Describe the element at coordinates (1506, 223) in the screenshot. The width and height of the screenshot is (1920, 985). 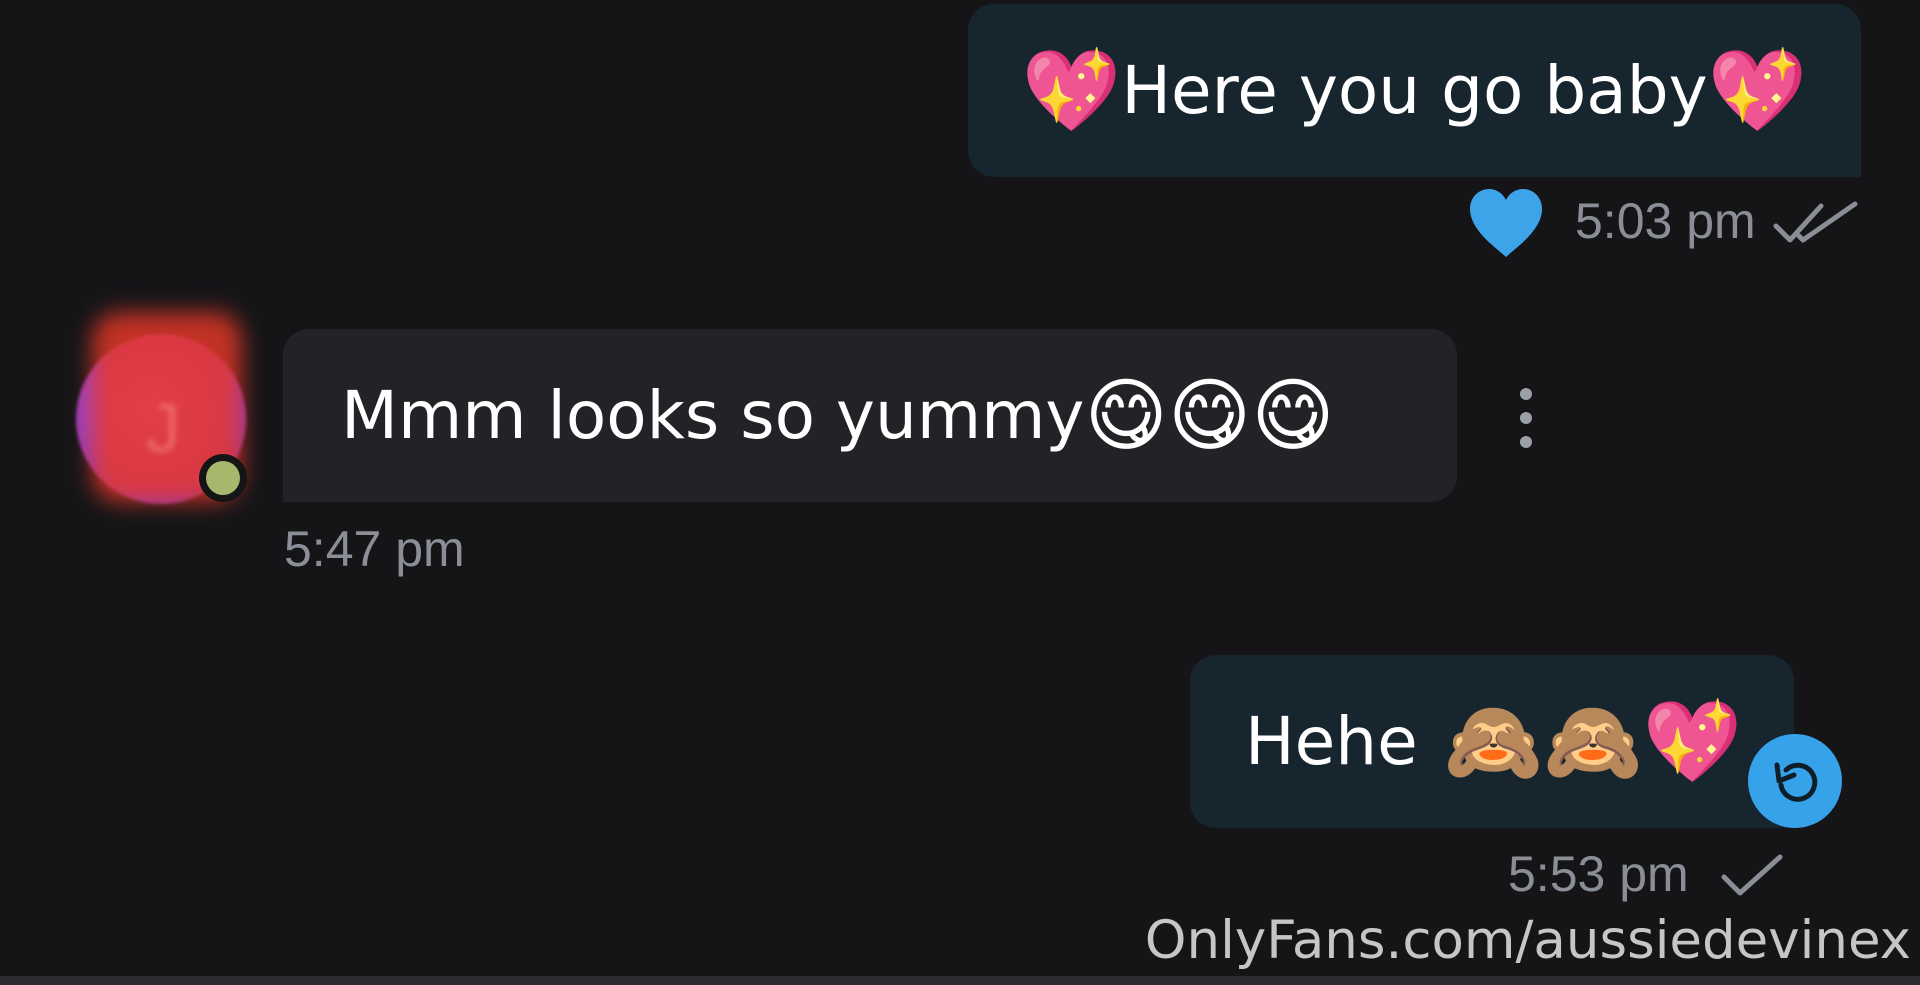
I see `blue-heart-icon` at that location.